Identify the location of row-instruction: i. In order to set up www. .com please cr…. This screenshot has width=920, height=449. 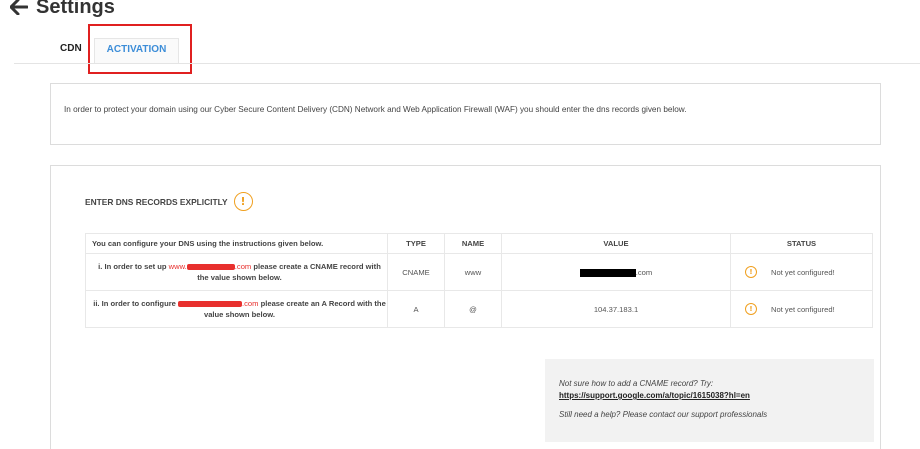
(236, 272).